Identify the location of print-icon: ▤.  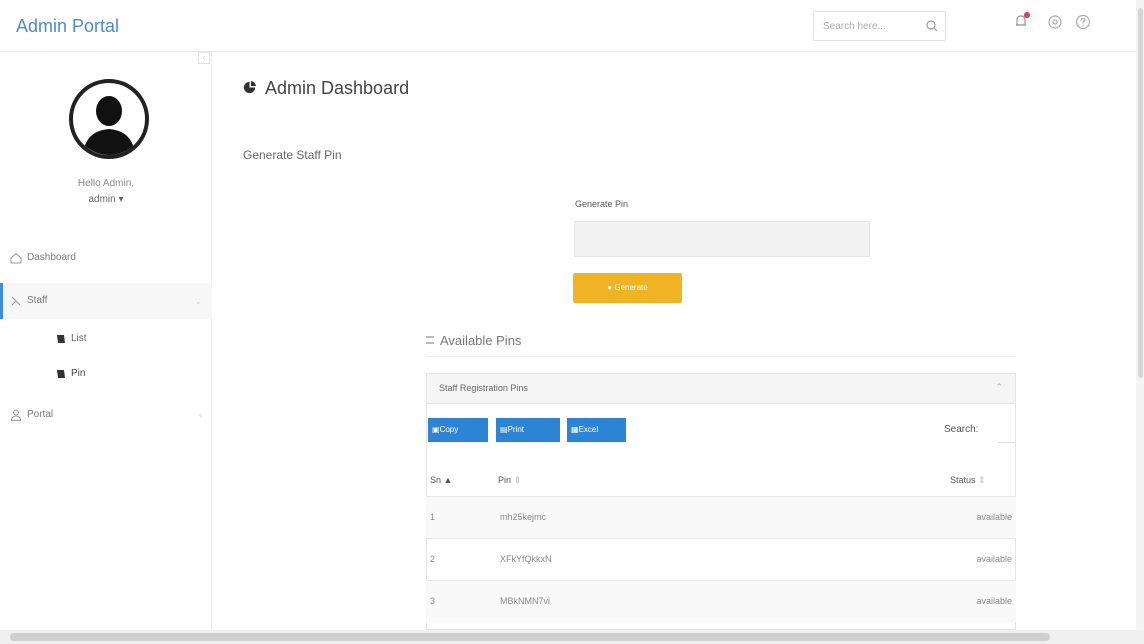
(504, 429).